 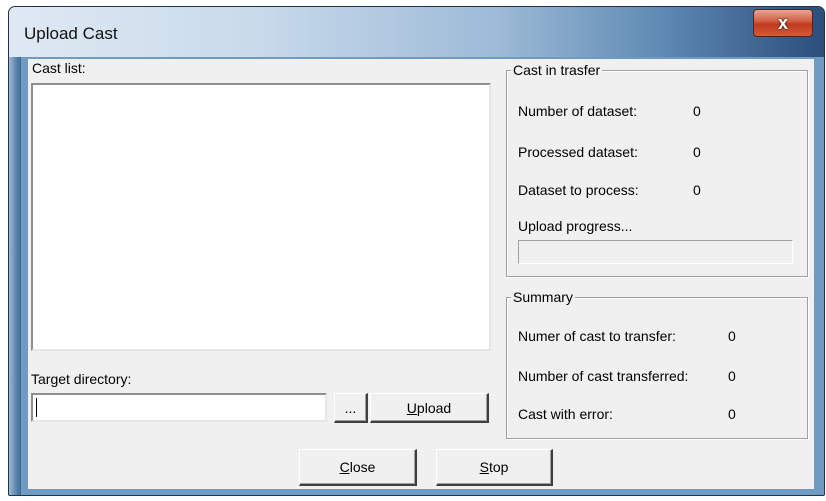 I want to click on upload-progress-bar, so click(x=655, y=252).